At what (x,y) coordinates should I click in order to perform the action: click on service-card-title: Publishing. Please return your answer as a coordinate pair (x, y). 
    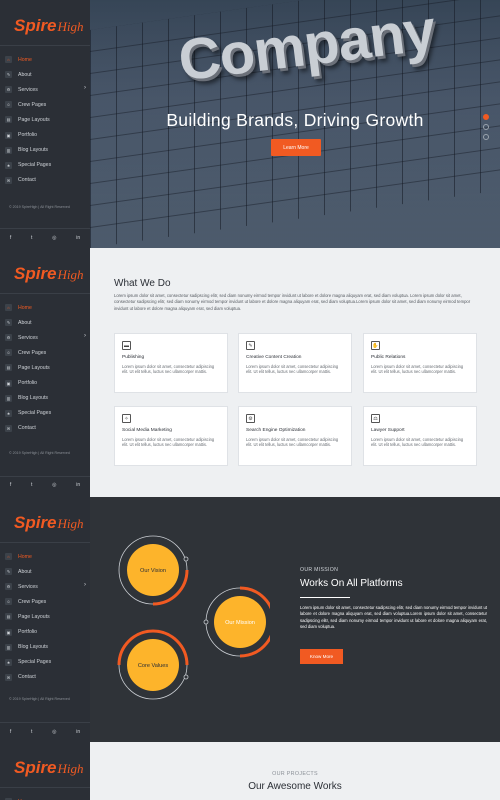
    Looking at the image, I should click on (133, 357).